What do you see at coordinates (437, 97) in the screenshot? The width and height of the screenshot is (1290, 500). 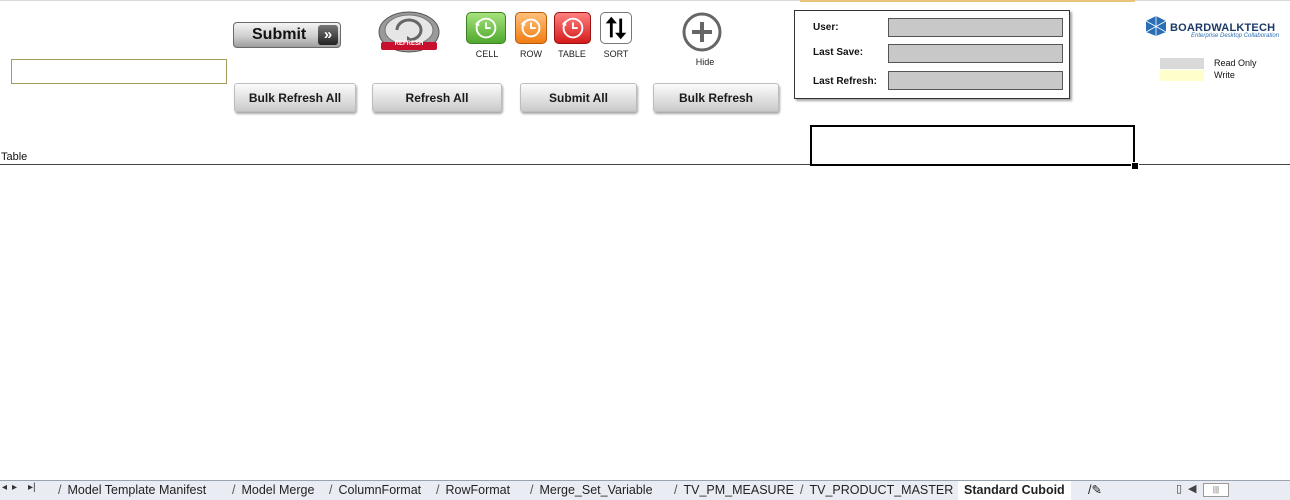 I see `refresh-all-button: Refresh All` at bounding box center [437, 97].